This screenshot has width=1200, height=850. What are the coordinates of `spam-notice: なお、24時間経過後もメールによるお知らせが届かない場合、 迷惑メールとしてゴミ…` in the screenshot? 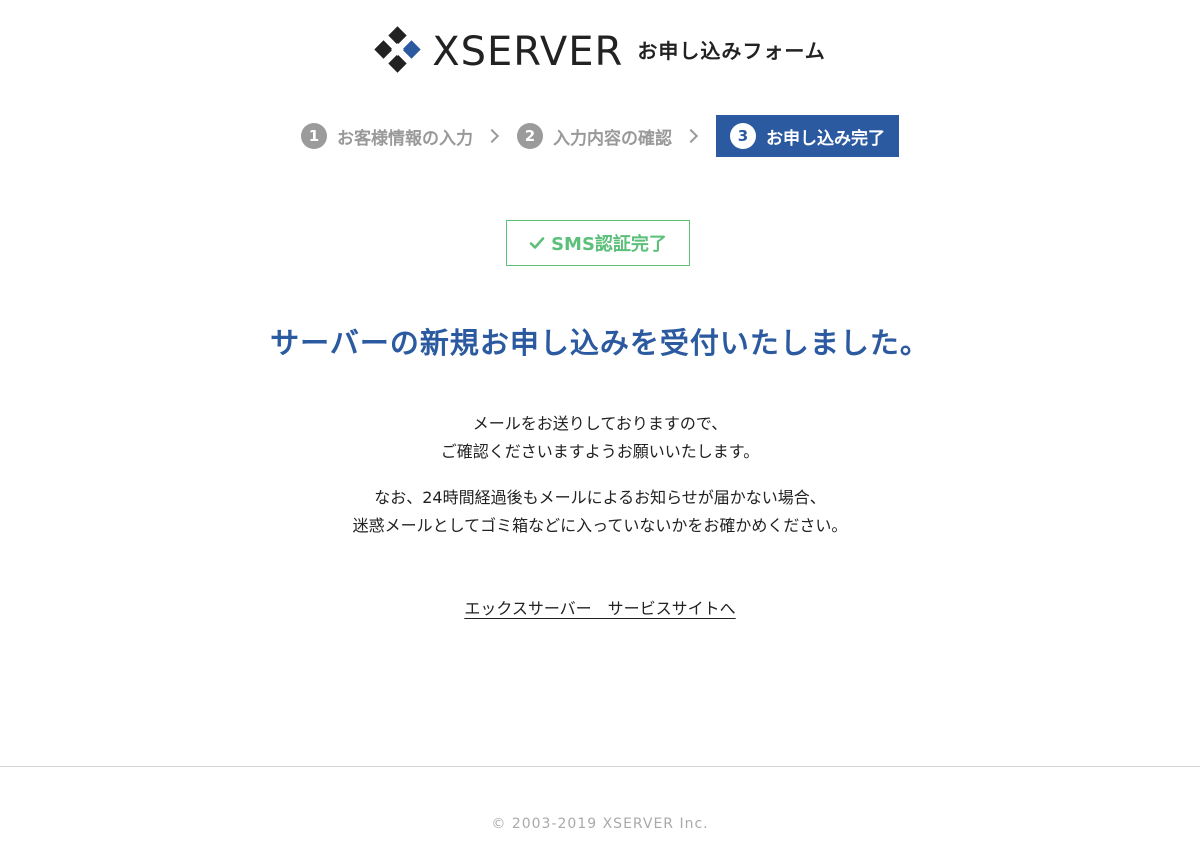 It's located at (600, 512).